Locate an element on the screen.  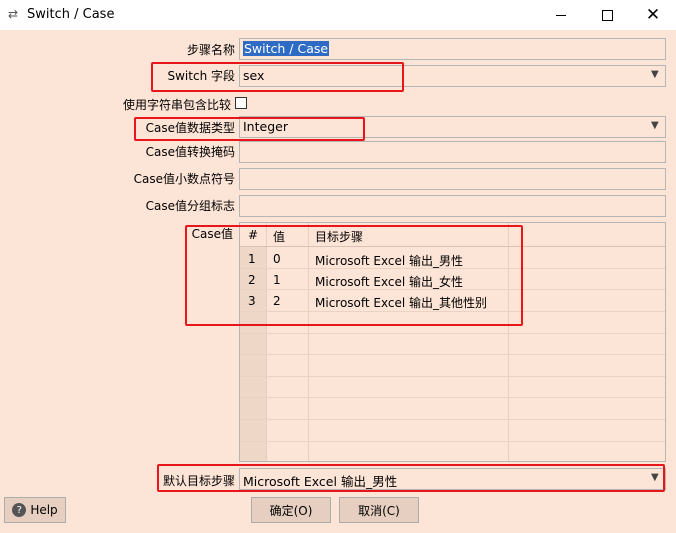
maximize-button is located at coordinates (607, 15).